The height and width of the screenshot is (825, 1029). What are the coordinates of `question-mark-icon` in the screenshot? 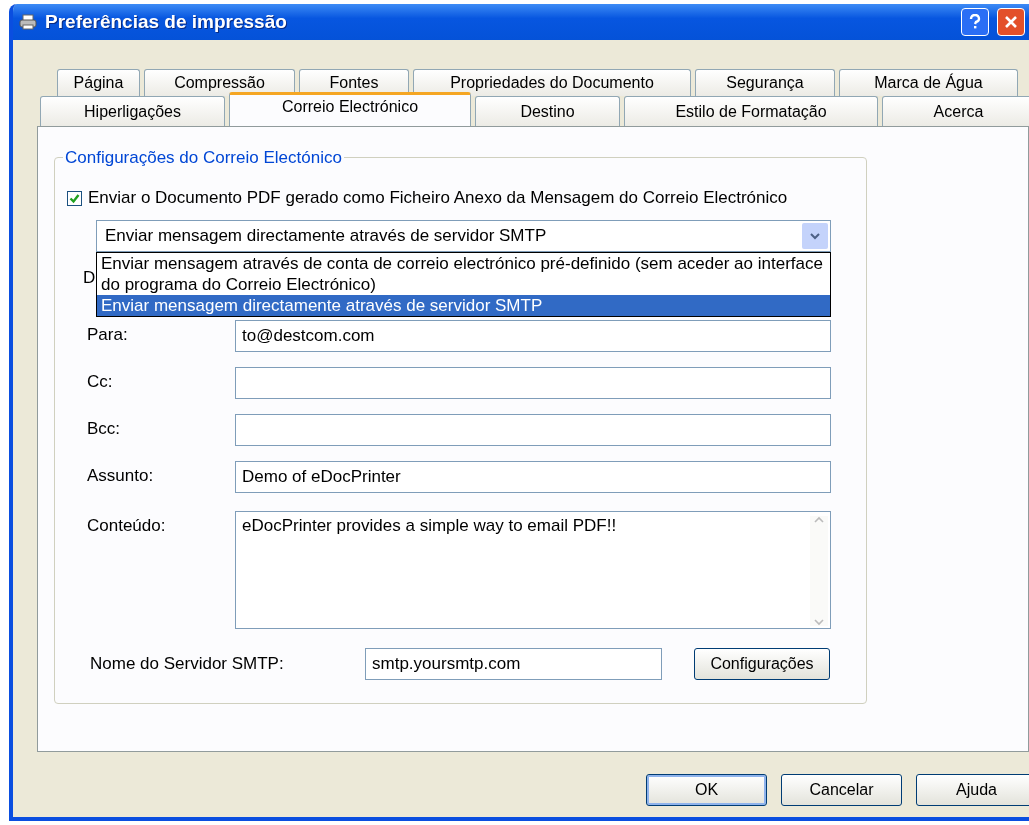 It's located at (975, 22).